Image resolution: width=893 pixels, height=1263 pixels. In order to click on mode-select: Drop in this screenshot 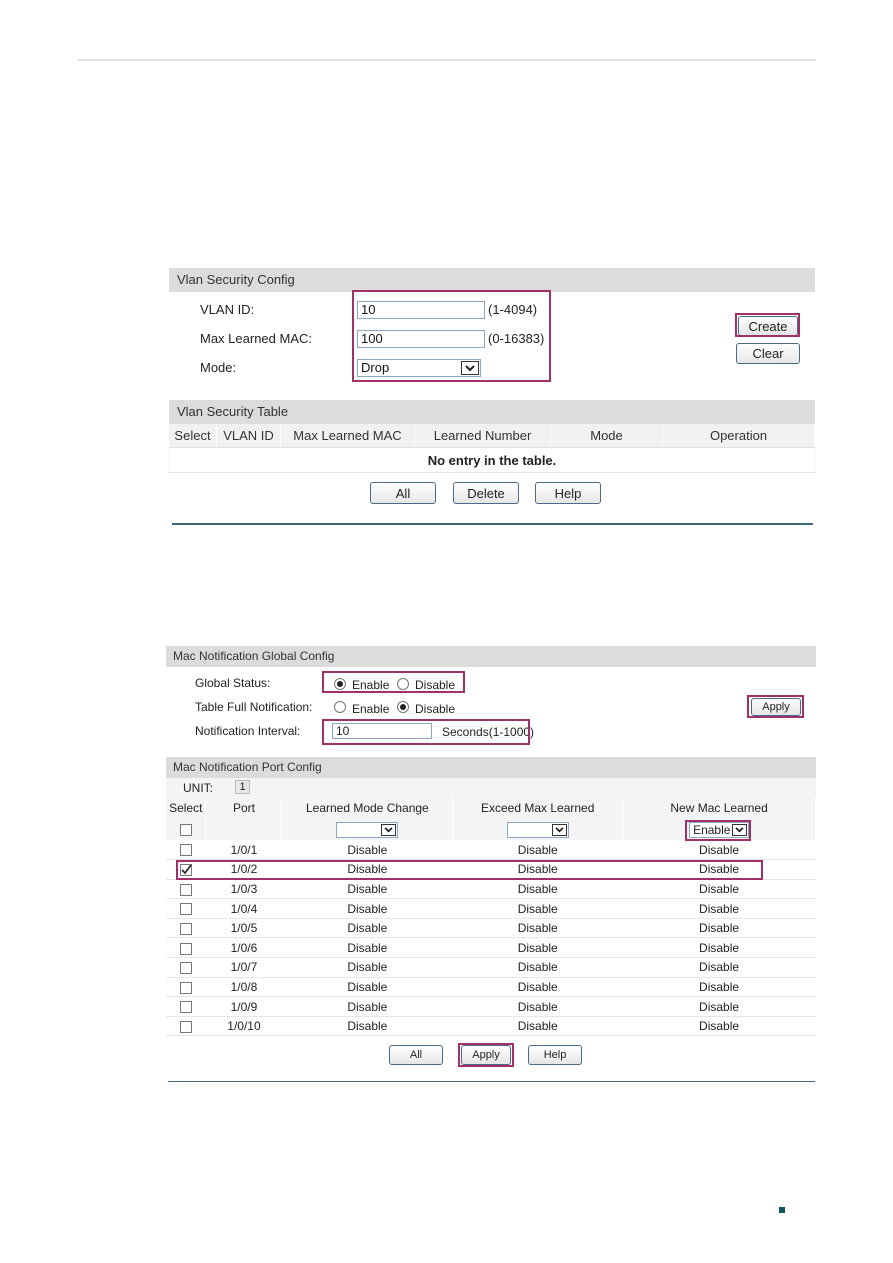, I will do `click(419, 368)`.